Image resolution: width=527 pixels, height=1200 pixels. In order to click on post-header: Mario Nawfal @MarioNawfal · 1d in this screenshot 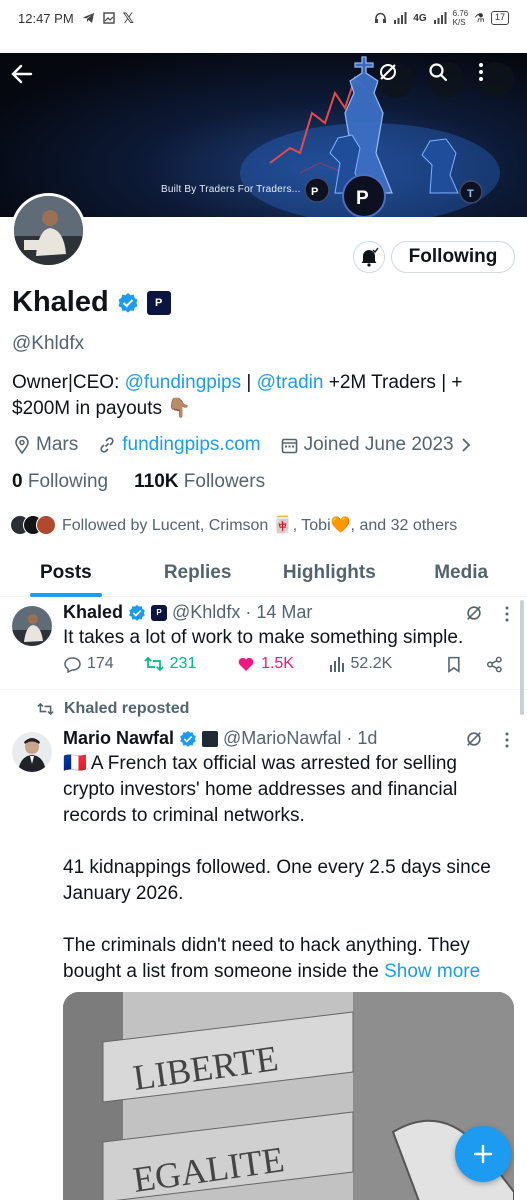, I will do `click(220, 738)`.